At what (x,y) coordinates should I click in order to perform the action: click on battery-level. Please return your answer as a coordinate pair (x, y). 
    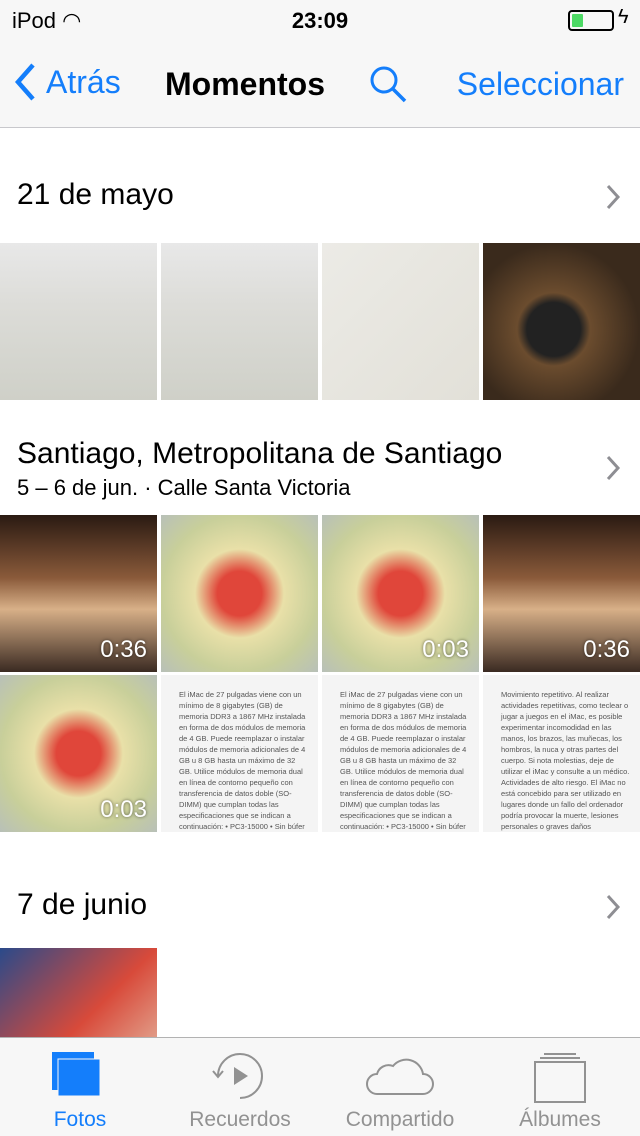
    Looking at the image, I should click on (578, 20).